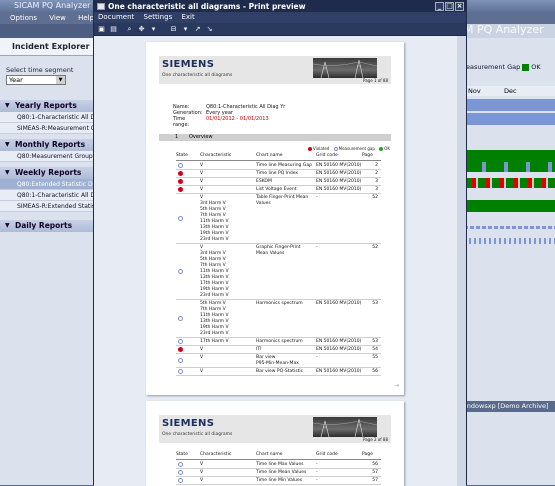  Describe the element at coordinates (375, 349) in the screenshot. I see `cell-page: 54` at that location.